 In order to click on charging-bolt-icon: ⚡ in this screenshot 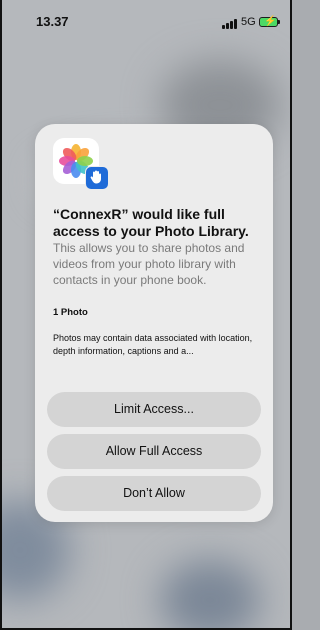, I will do `click(270, 21)`.